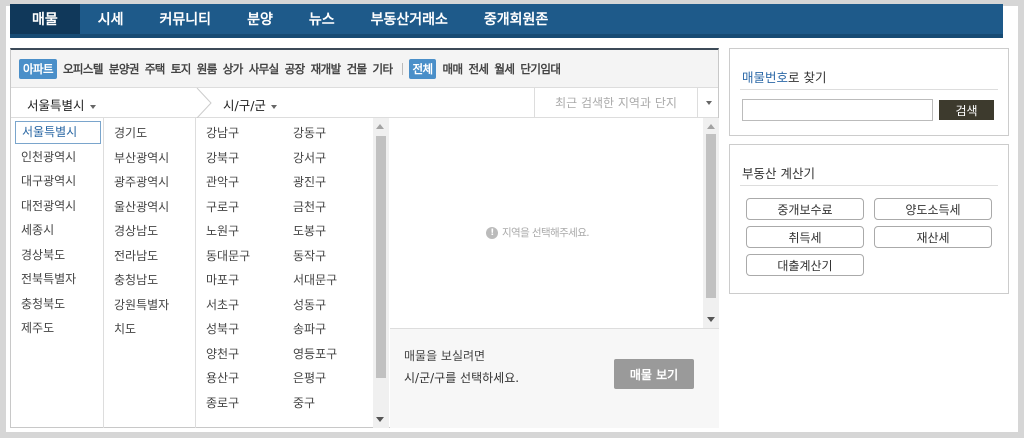  What do you see at coordinates (111, 19) in the screenshot?
I see `nav-tab-price: 시세` at bounding box center [111, 19].